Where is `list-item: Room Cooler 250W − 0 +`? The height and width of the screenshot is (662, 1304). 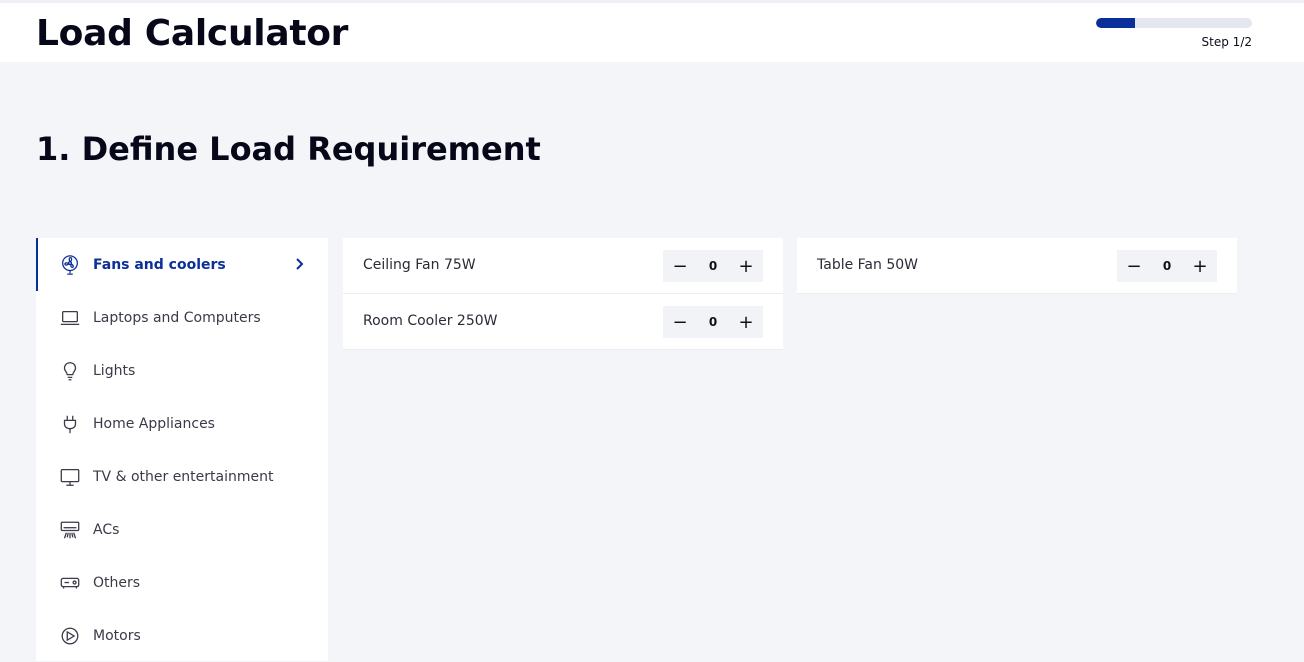 list-item: Room Cooler 250W − 0 + is located at coordinates (563, 322).